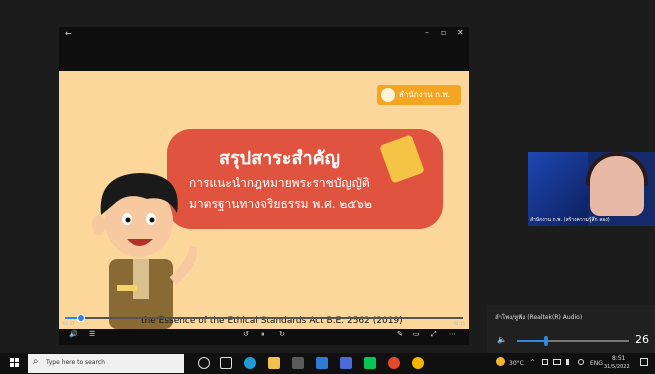 This screenshot has width=655, height=374. What do you see at coordinates (546, 341) in the screenshot?
I see `volume-slider-thumb` at bounding box center [546, 341].